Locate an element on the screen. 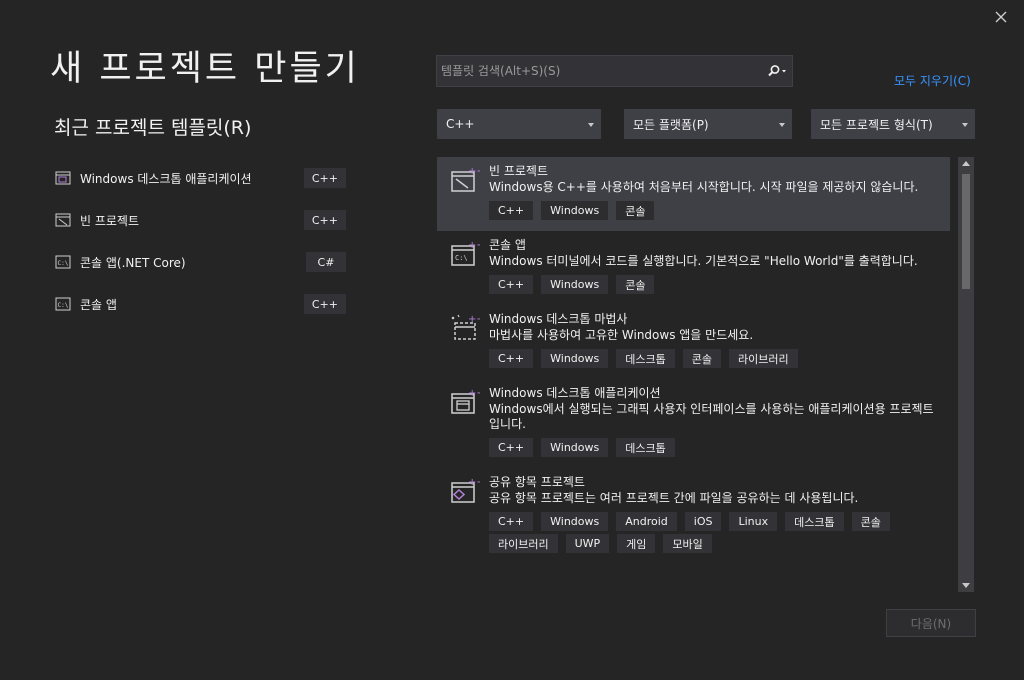  template-description: 마법사를 사용하여 고유한 Windows 앱을 만드세요. is located at coordinates (621, 335).